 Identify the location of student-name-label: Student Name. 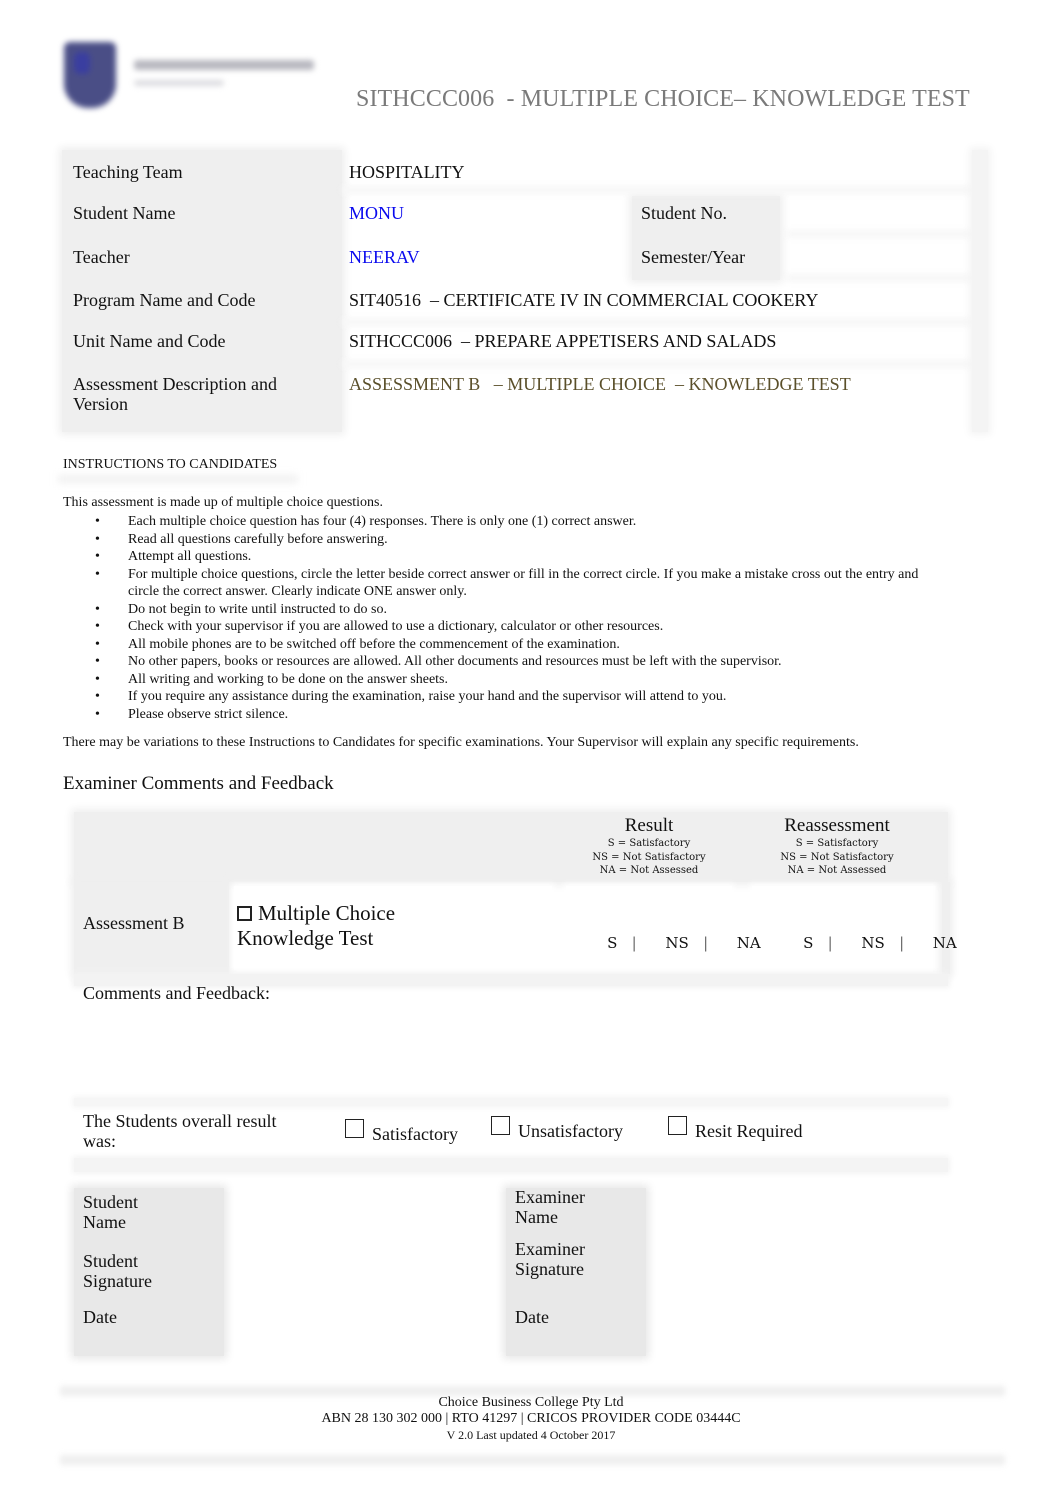
(124, 213).